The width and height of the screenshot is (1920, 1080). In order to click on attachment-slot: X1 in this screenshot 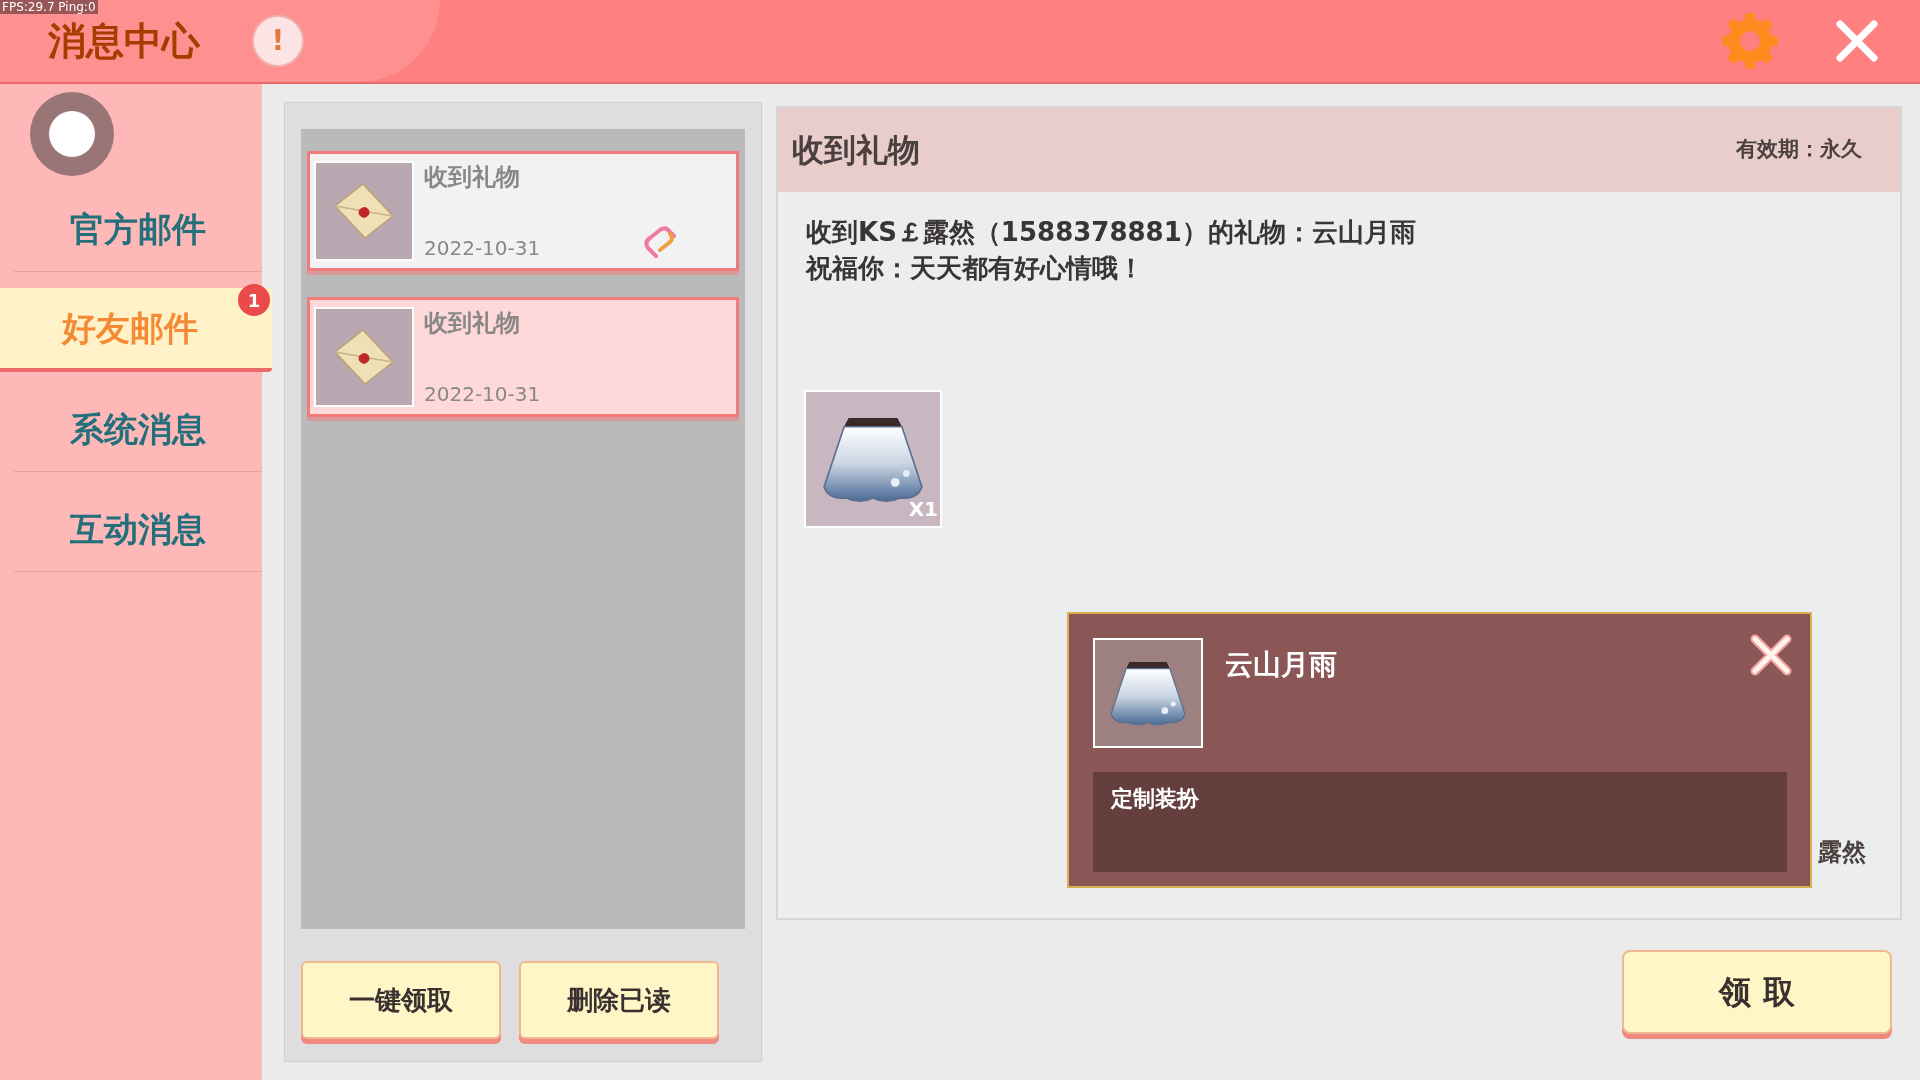, I will do `click(873, 459)`.